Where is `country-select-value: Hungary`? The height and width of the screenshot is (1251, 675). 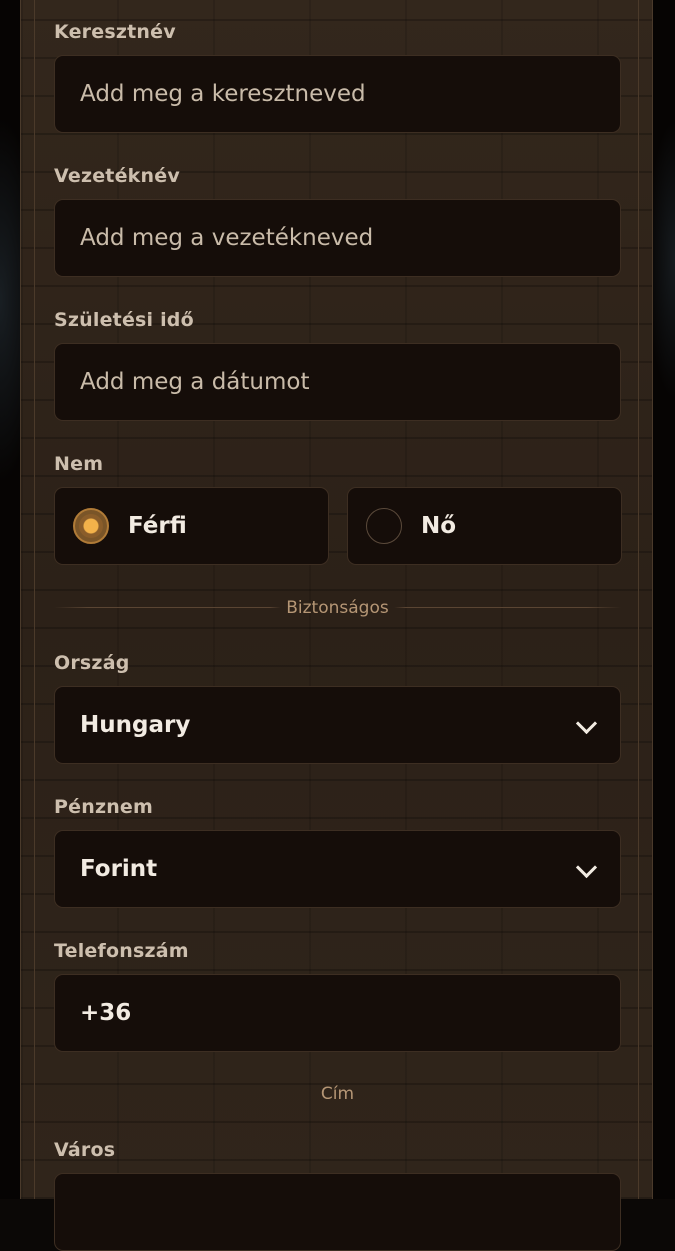
country-select-value: Hungary is located at coordinates (135, 725).